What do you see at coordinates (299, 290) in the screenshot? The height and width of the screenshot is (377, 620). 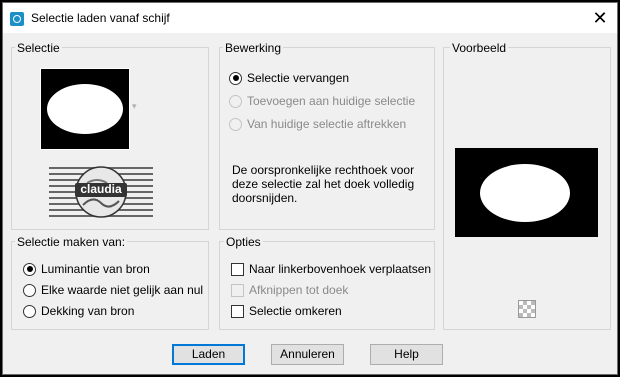 I see `checkbox-label: Afknippen tot doek` at bounding box center [299, 290].